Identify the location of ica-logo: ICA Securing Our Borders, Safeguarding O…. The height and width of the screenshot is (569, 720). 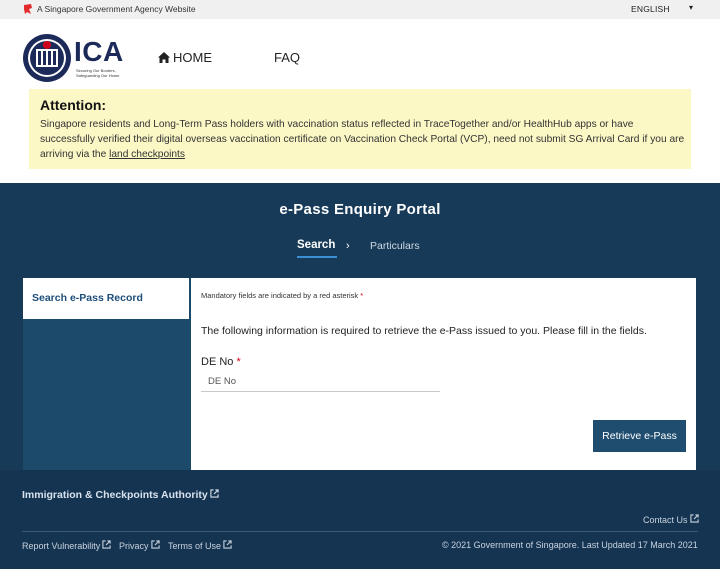
(74, 59).